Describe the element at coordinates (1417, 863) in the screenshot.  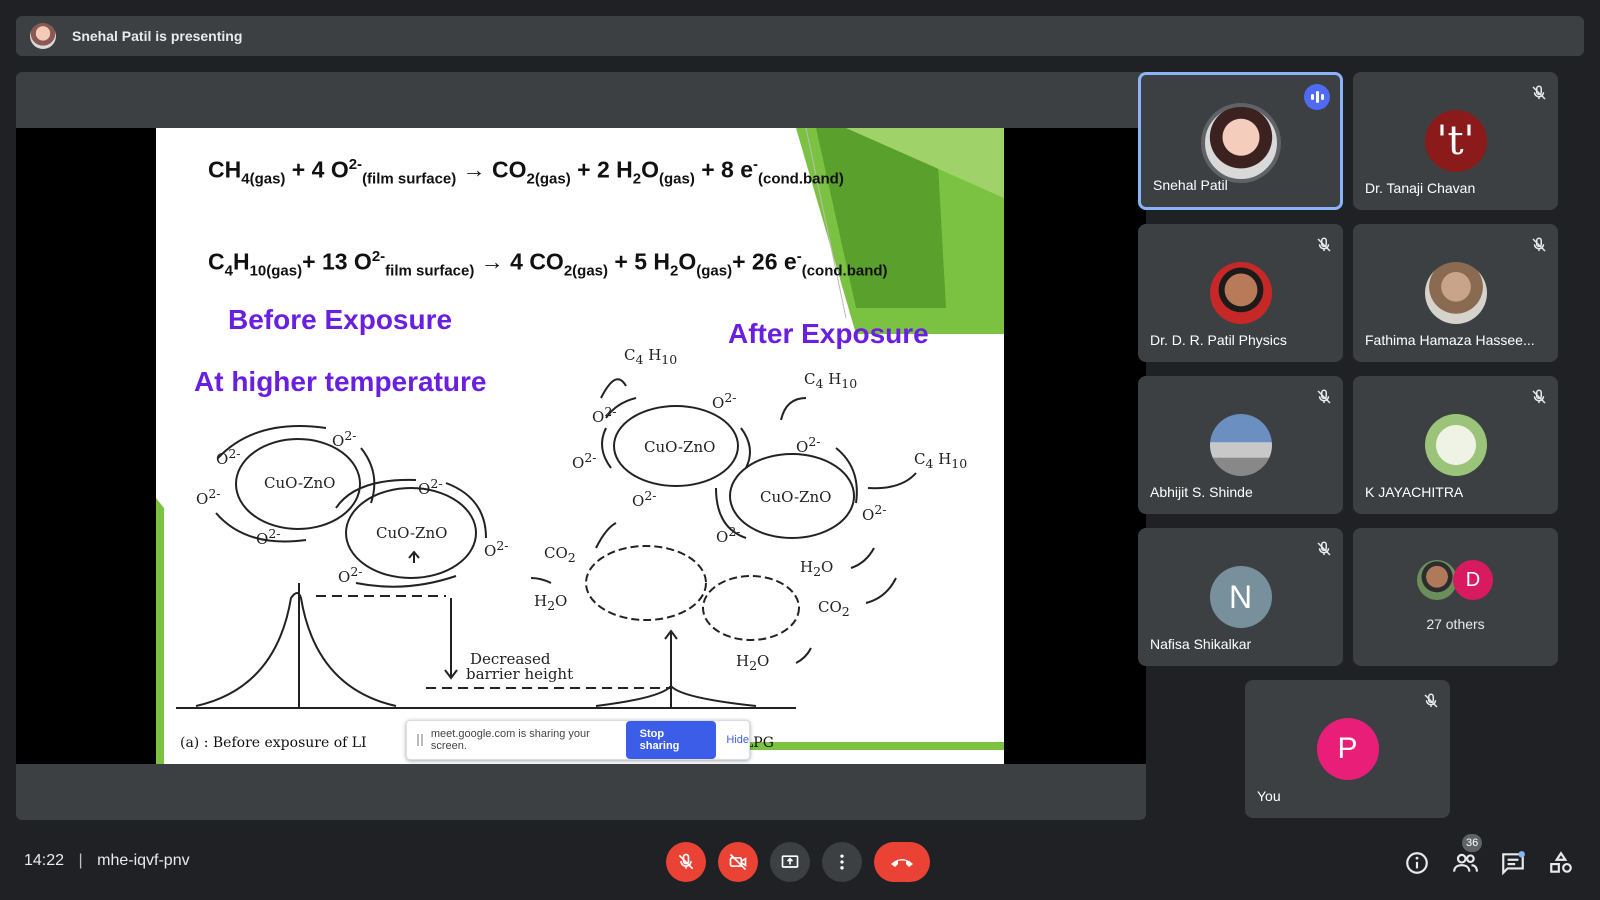
I see `meeting-details-info-icon` at that location.